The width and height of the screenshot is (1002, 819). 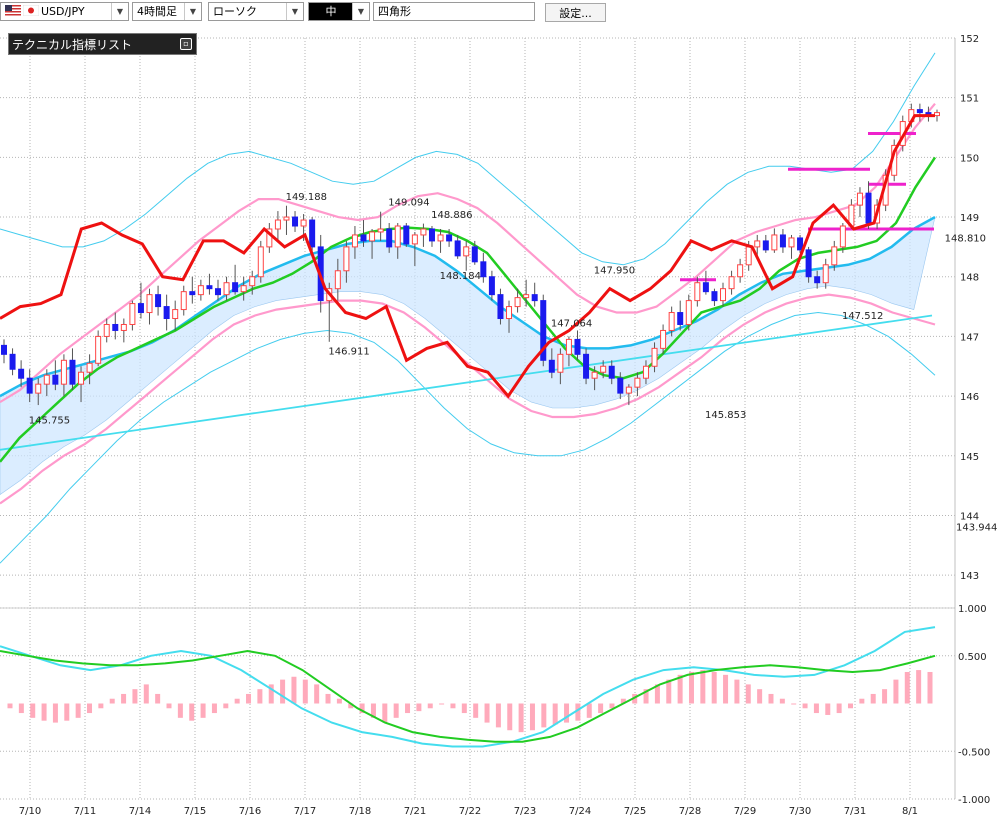 I want to click on date-tick-label: 7/18, so click(x=360, y=811).